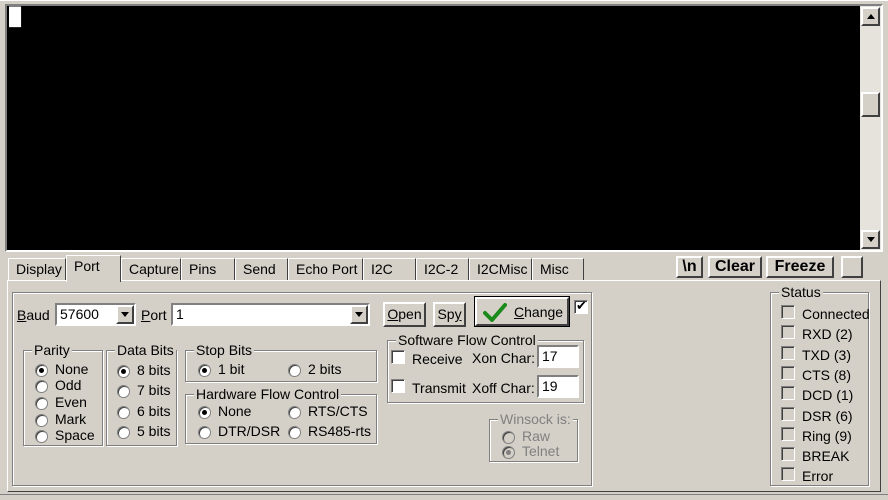 The height and width of the screenshot is (500, 888). I want to click on status-indicator-label: CTS (8), so click(826, 374).